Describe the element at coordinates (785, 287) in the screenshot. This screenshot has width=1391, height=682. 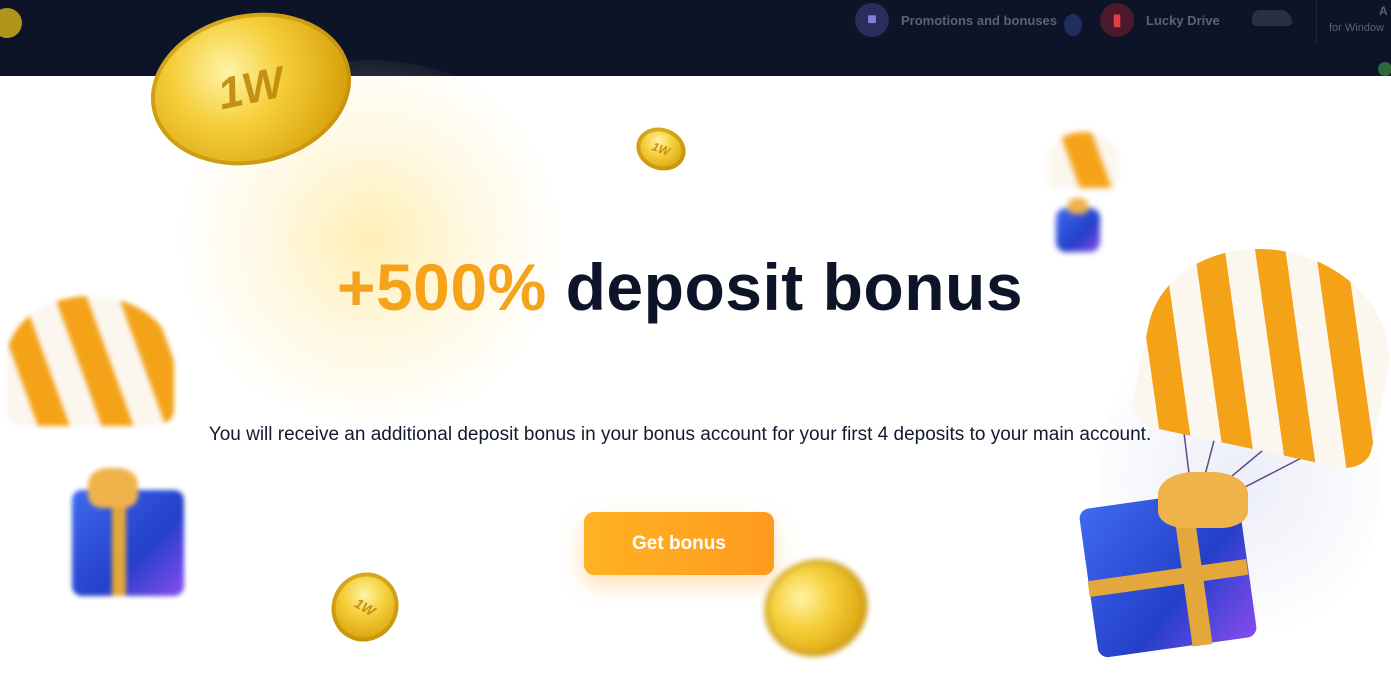
I see `title-rest: deposit bonus` at that location.